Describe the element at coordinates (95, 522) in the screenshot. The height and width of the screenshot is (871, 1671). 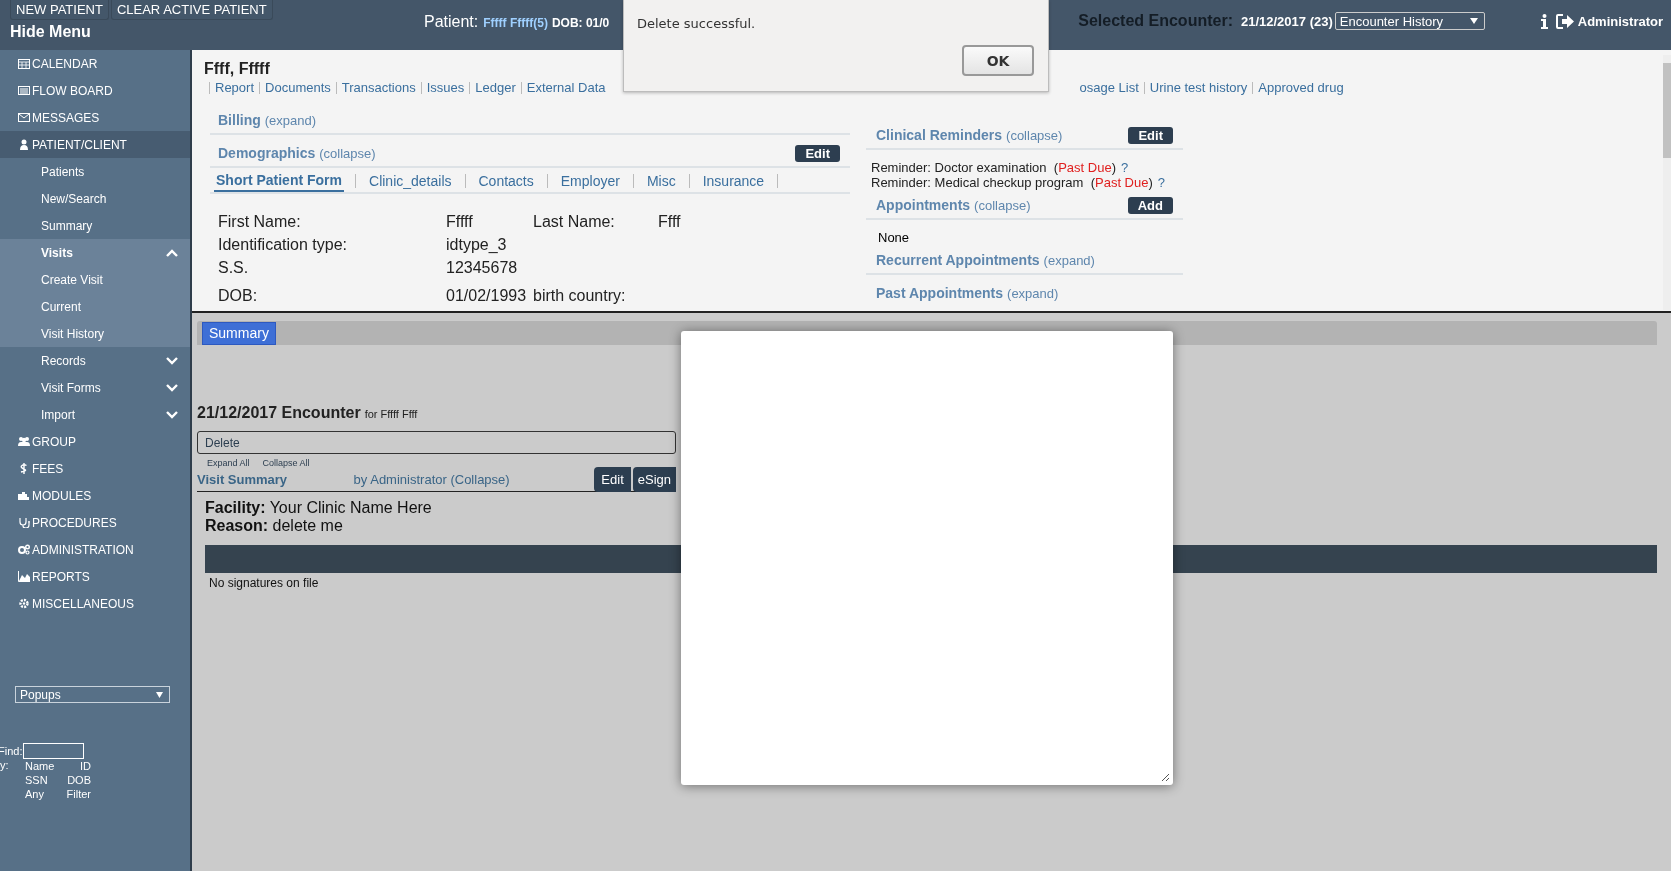
I see `menu-item: PROCEDURES` at that location.